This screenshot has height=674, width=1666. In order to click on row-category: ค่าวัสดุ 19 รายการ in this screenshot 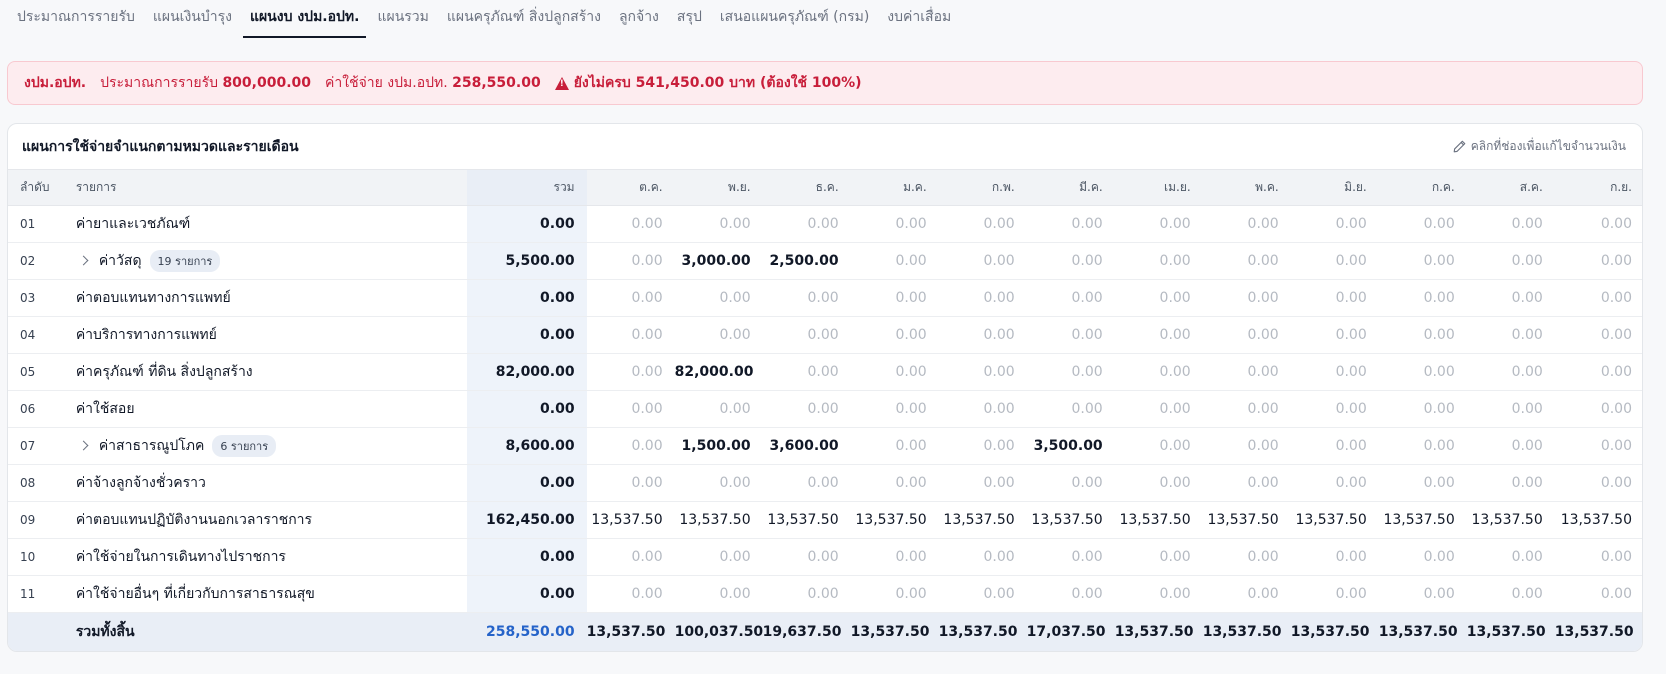, I will do `click(265, 261)`.